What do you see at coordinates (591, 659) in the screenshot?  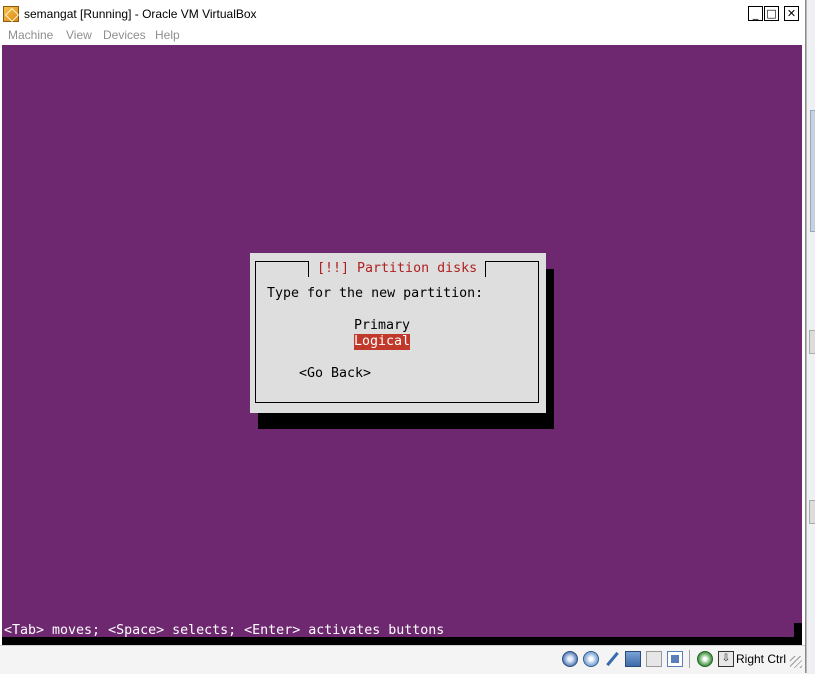 I see `optical-drive-icon` at bounding box center [591, 659].